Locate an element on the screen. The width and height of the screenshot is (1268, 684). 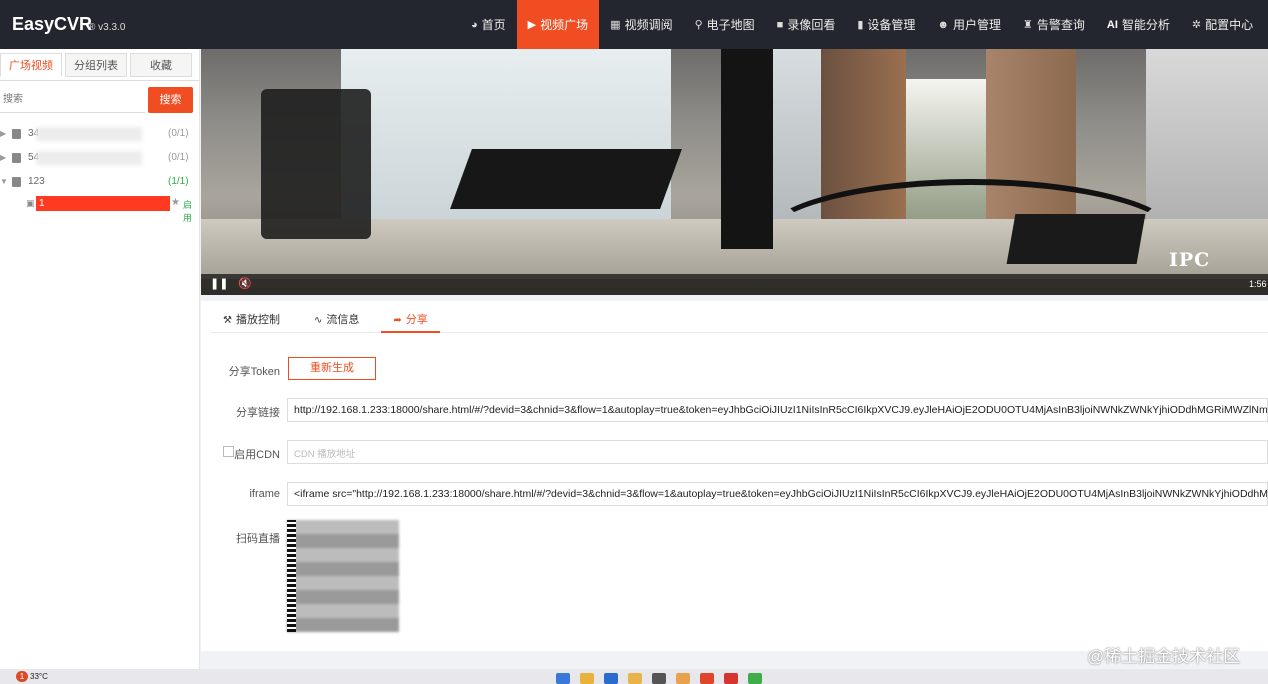
sidebar-tabs: 广场视频 分组列表 收藏 is located at coordinates (99, 67).